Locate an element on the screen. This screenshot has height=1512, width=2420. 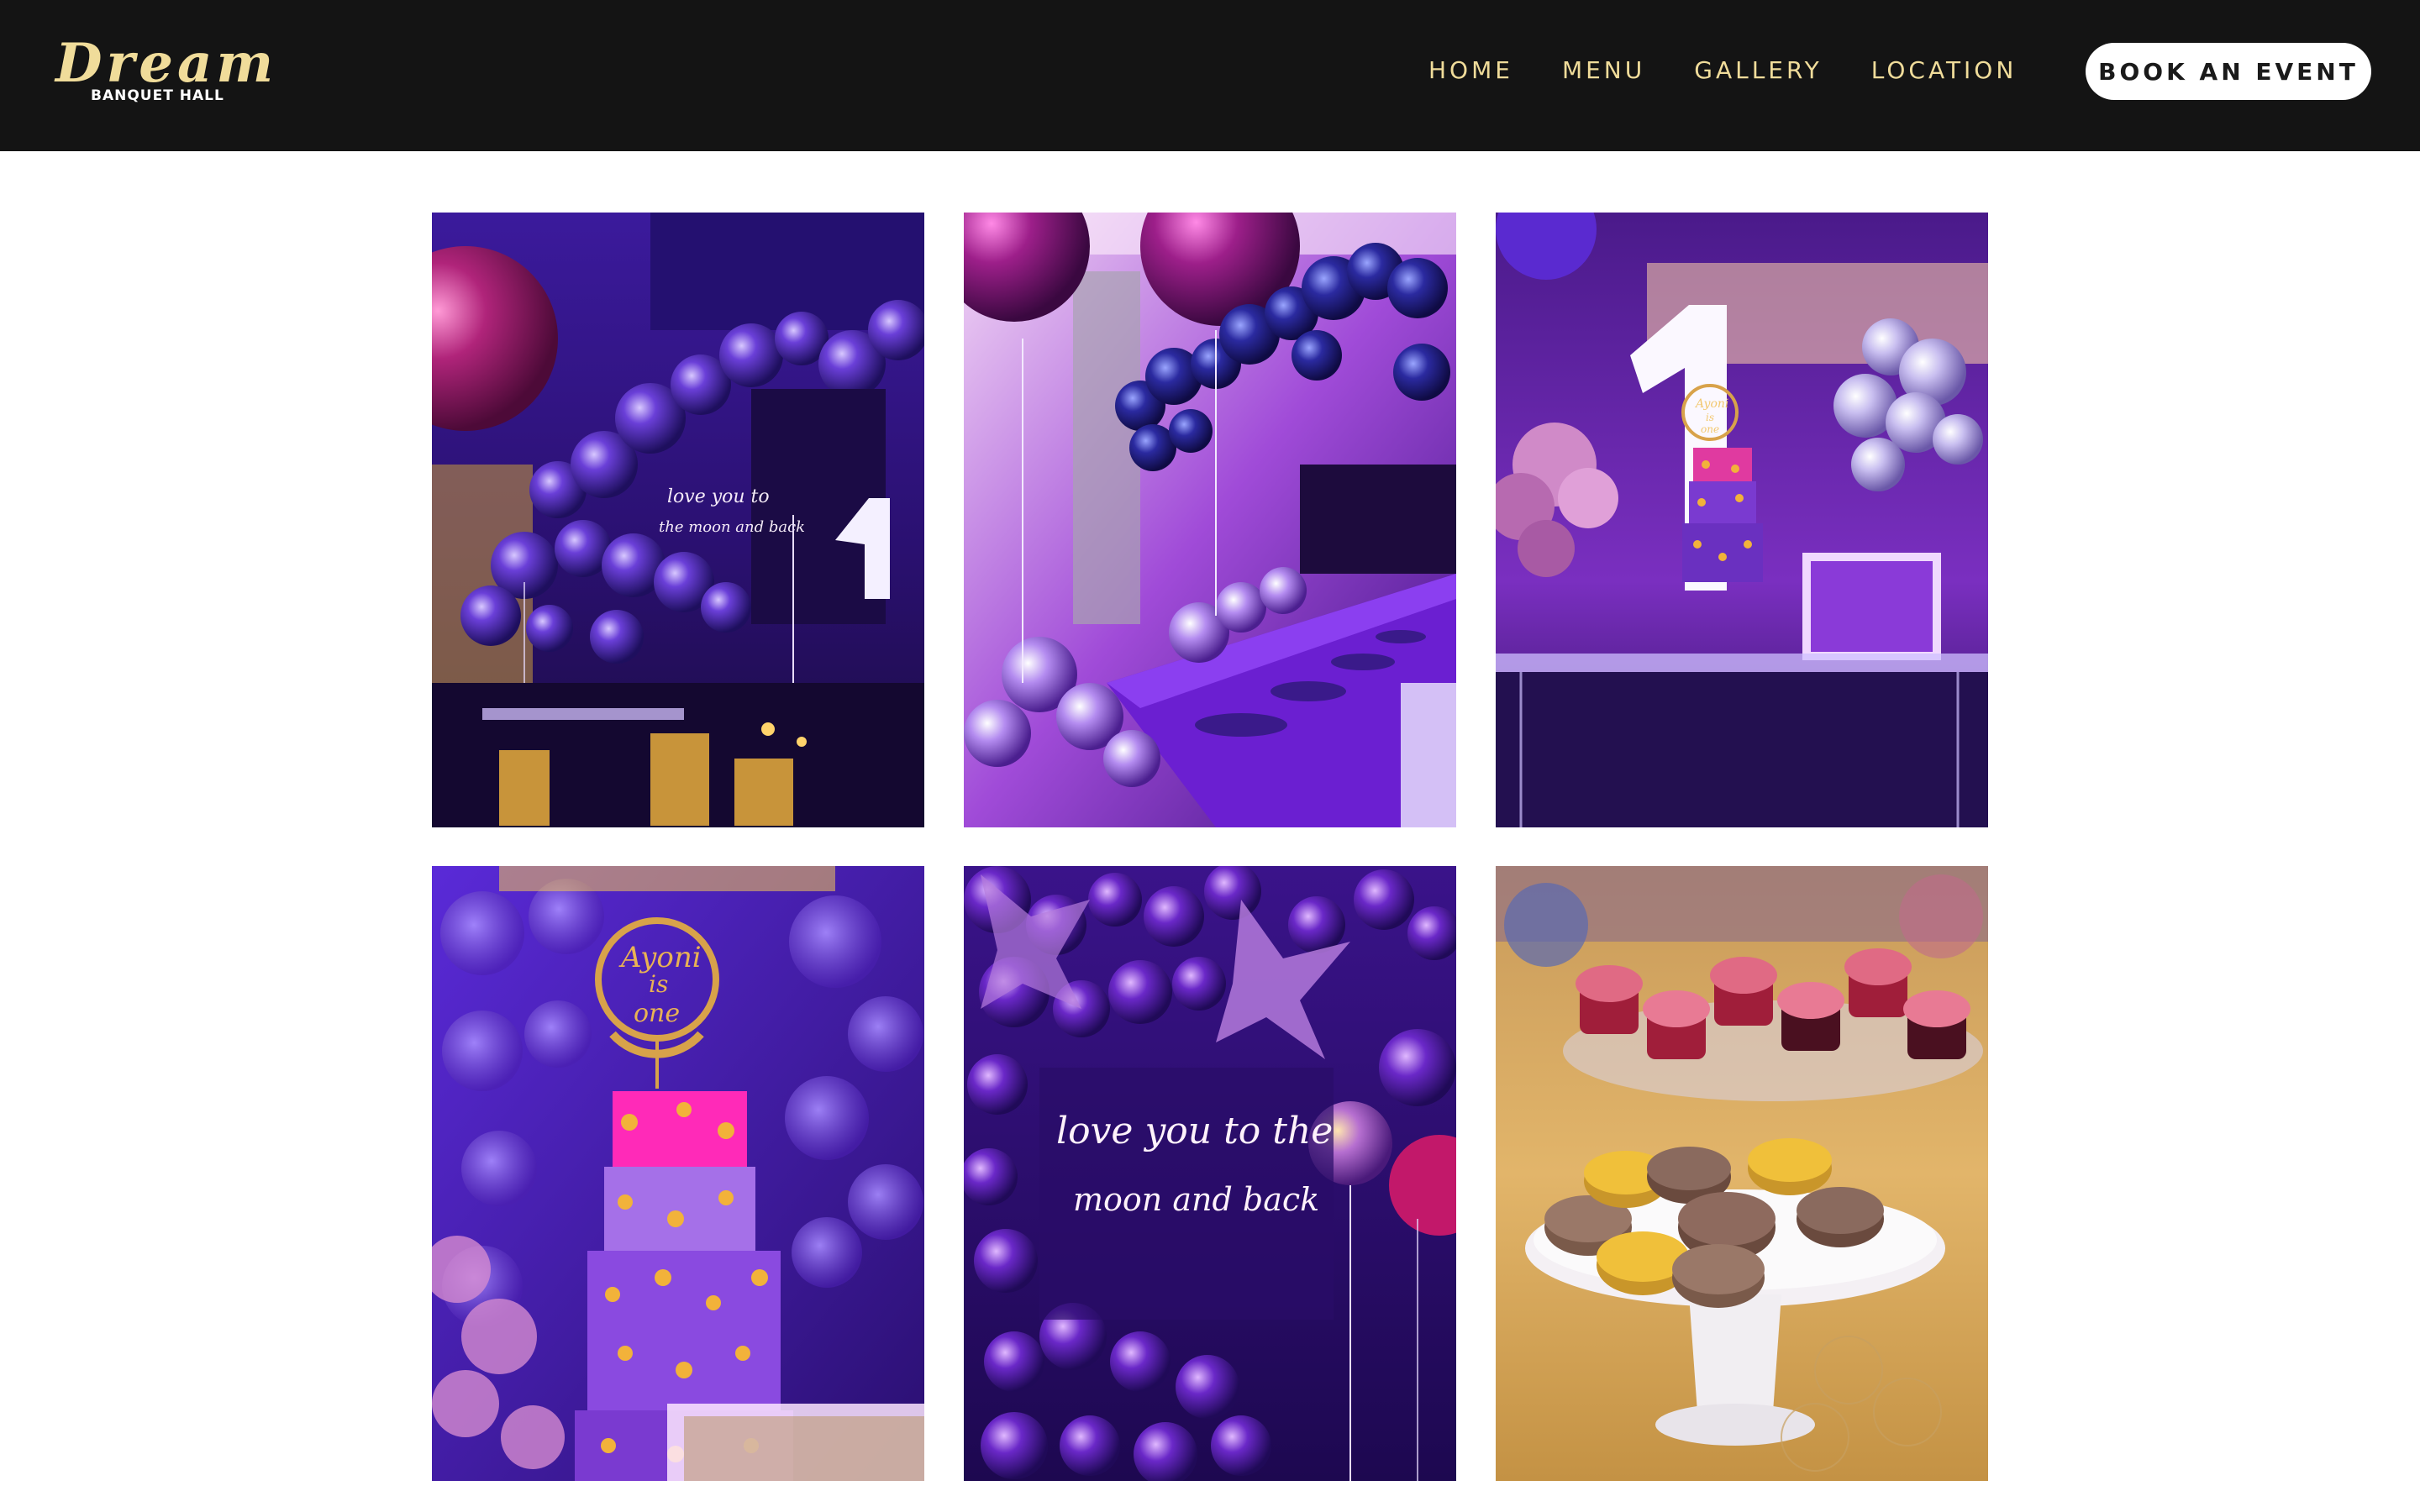
gallery-photo-desserts is located at coordinates (1742, 1173).